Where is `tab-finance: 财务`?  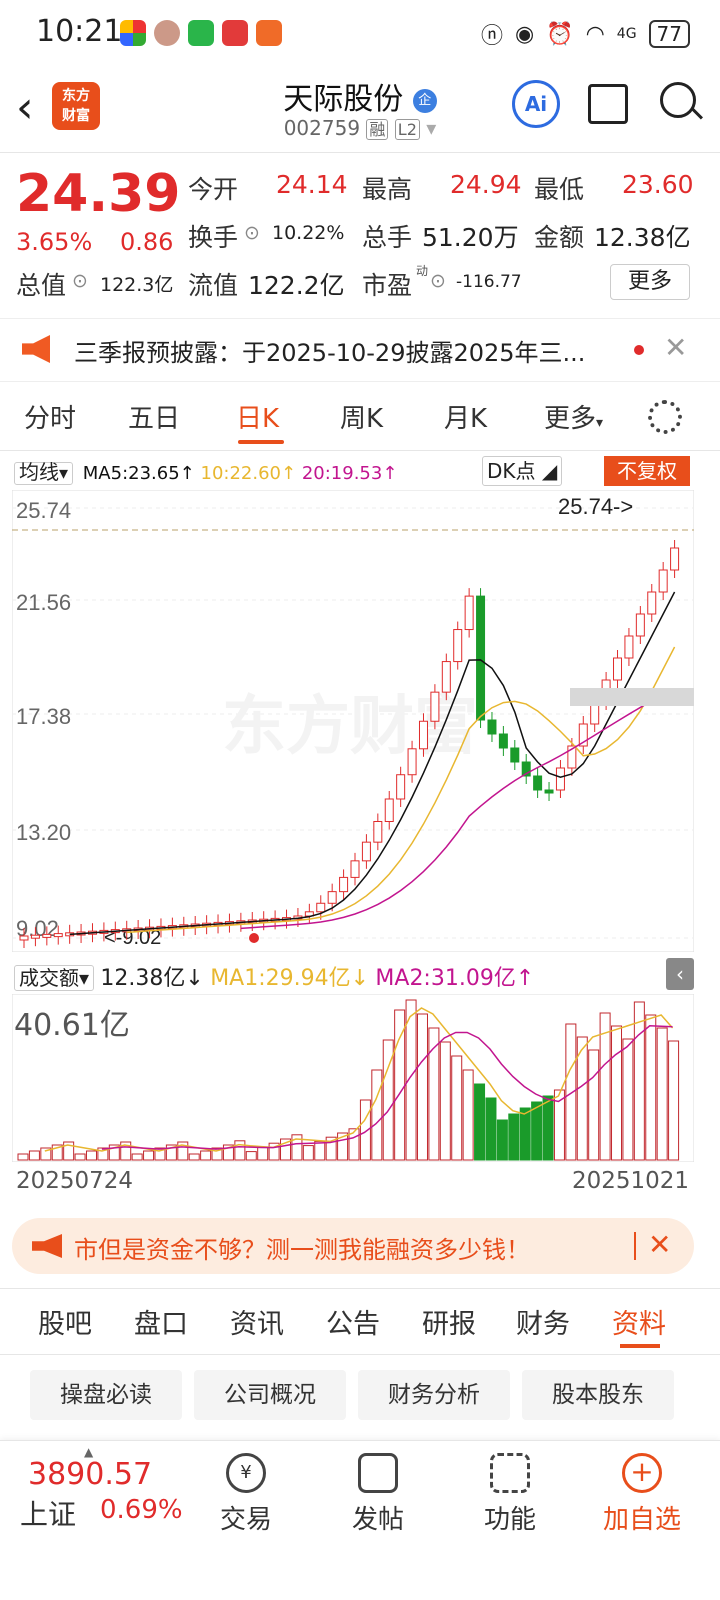
tab-finance: 财务 is located at coordinates (543, 1321).